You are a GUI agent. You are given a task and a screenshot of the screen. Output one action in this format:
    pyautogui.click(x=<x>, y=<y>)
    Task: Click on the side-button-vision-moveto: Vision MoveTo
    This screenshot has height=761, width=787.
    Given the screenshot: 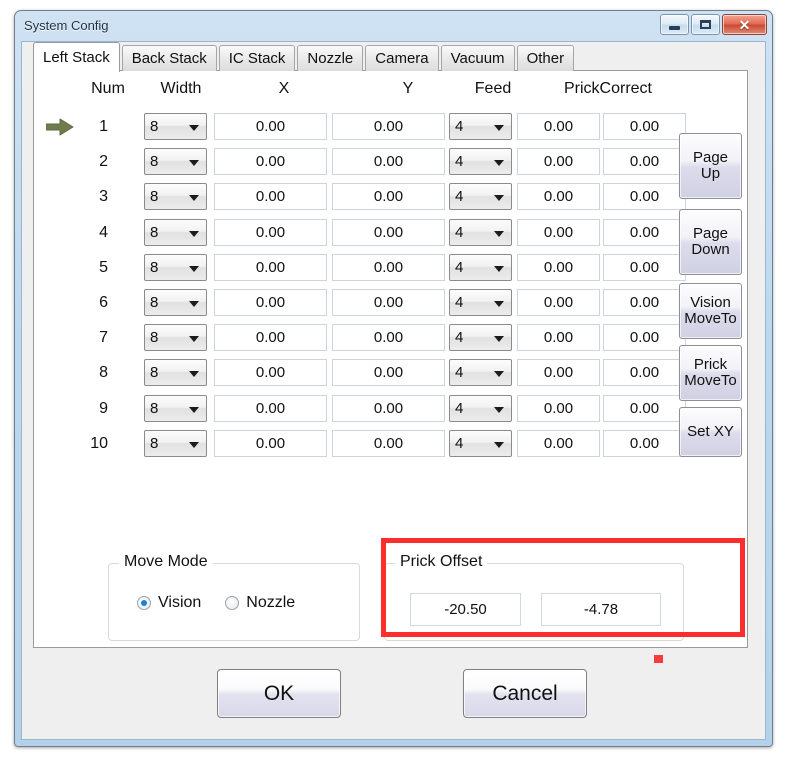 What is the action you would take?
    pyautogui.click(x=710, y=311)
    